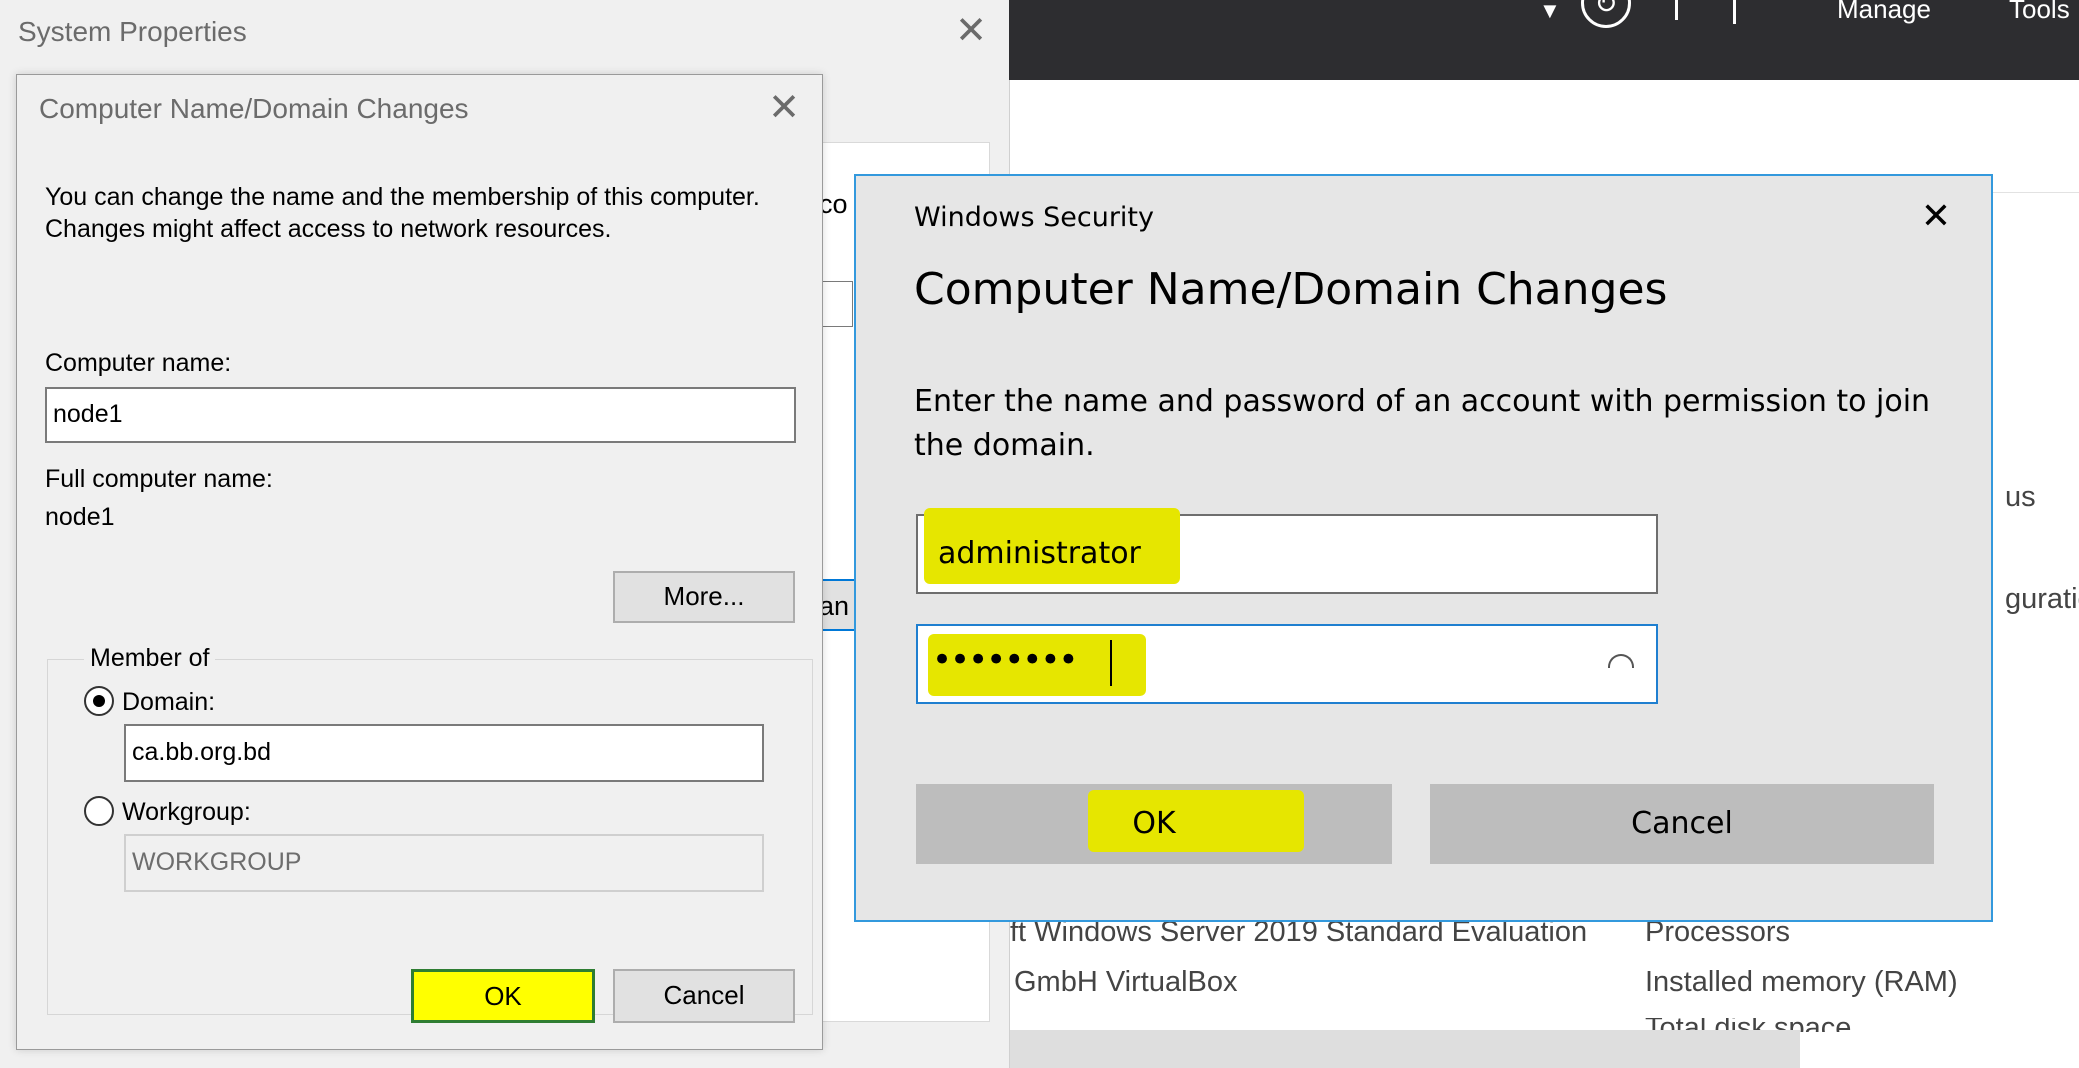  Describe the element at coordinates (1039, 553) in the screenshot. I see `username-value: administrator` at that location.